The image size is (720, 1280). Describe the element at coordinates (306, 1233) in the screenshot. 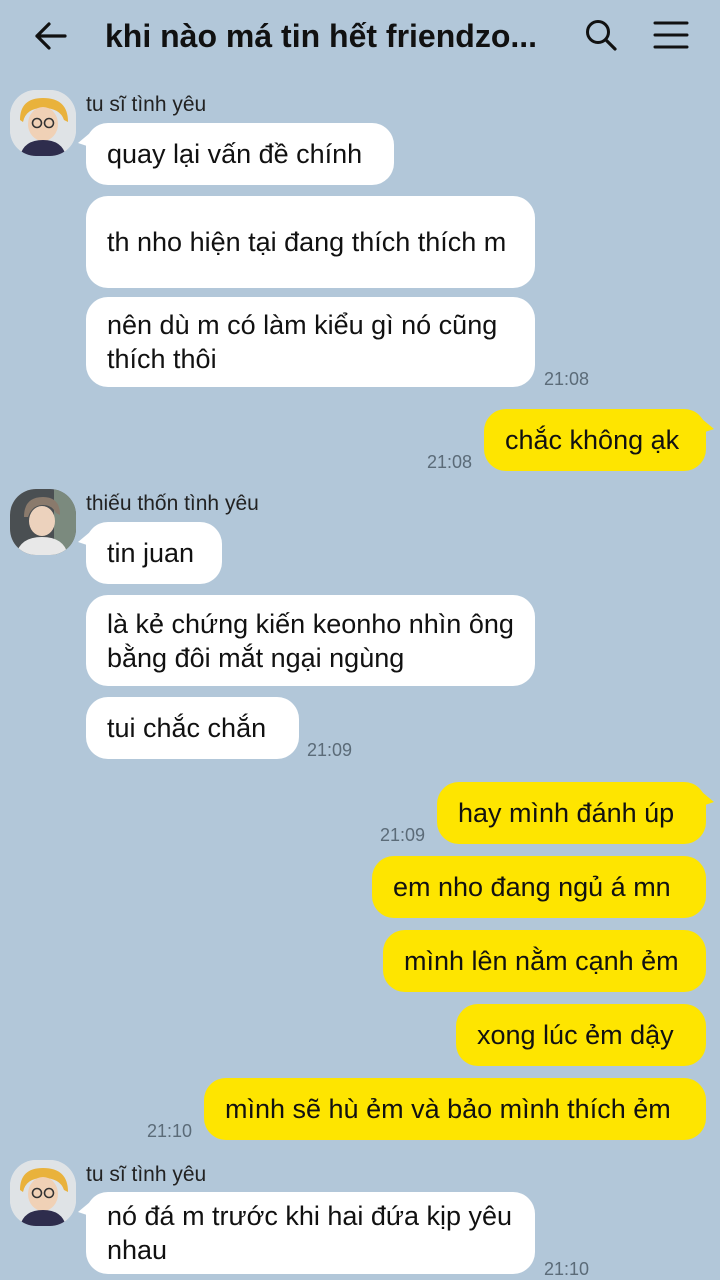

I see `message-bubble: nó đá m trước khi hai đứa kịp yêu nhau` at that location.